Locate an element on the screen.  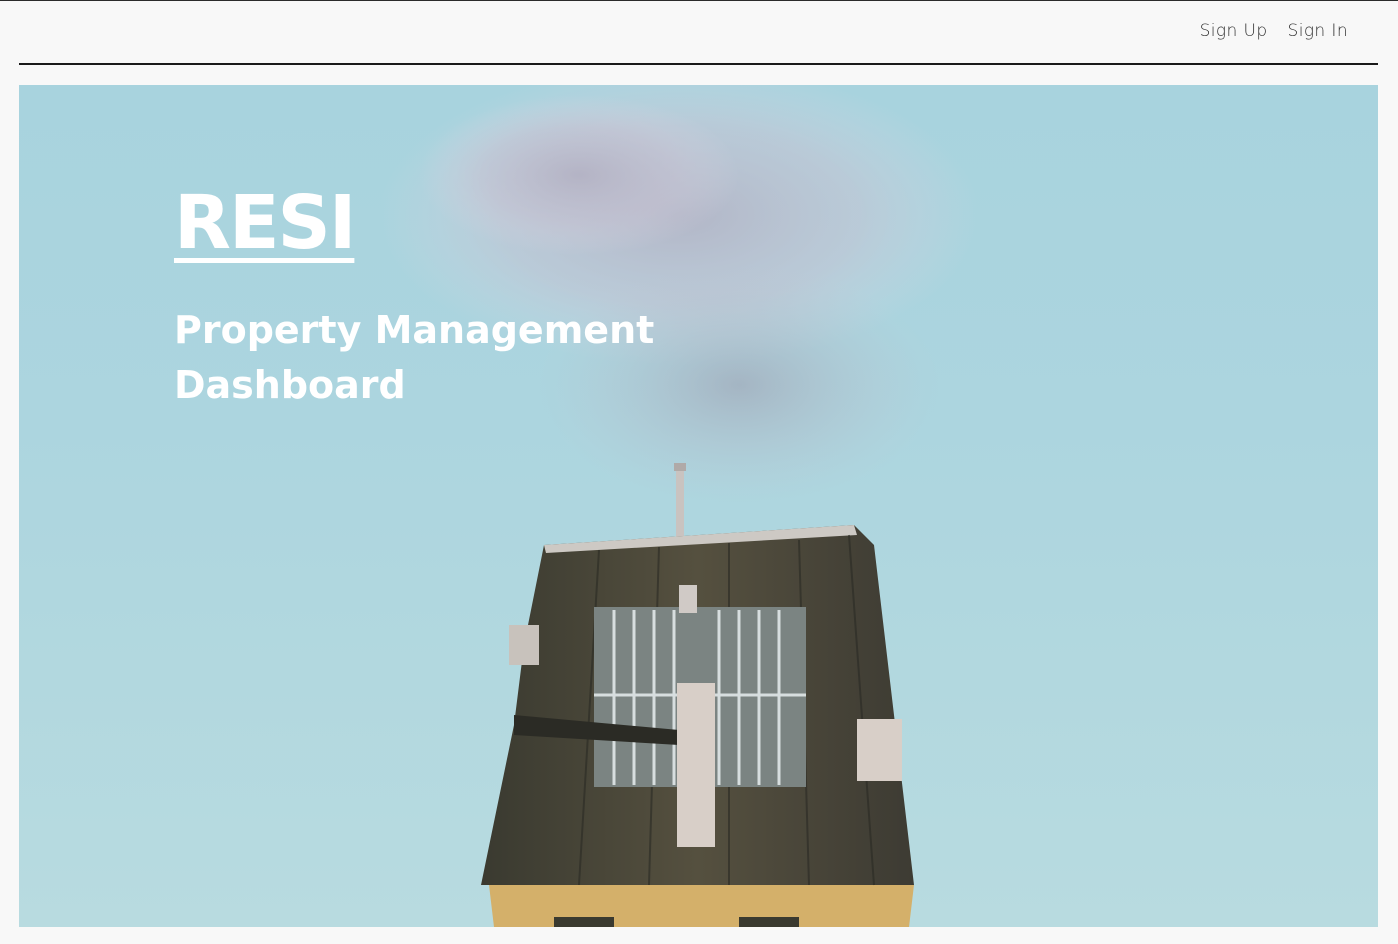
chimney-right is located at coordinates (879, 750).